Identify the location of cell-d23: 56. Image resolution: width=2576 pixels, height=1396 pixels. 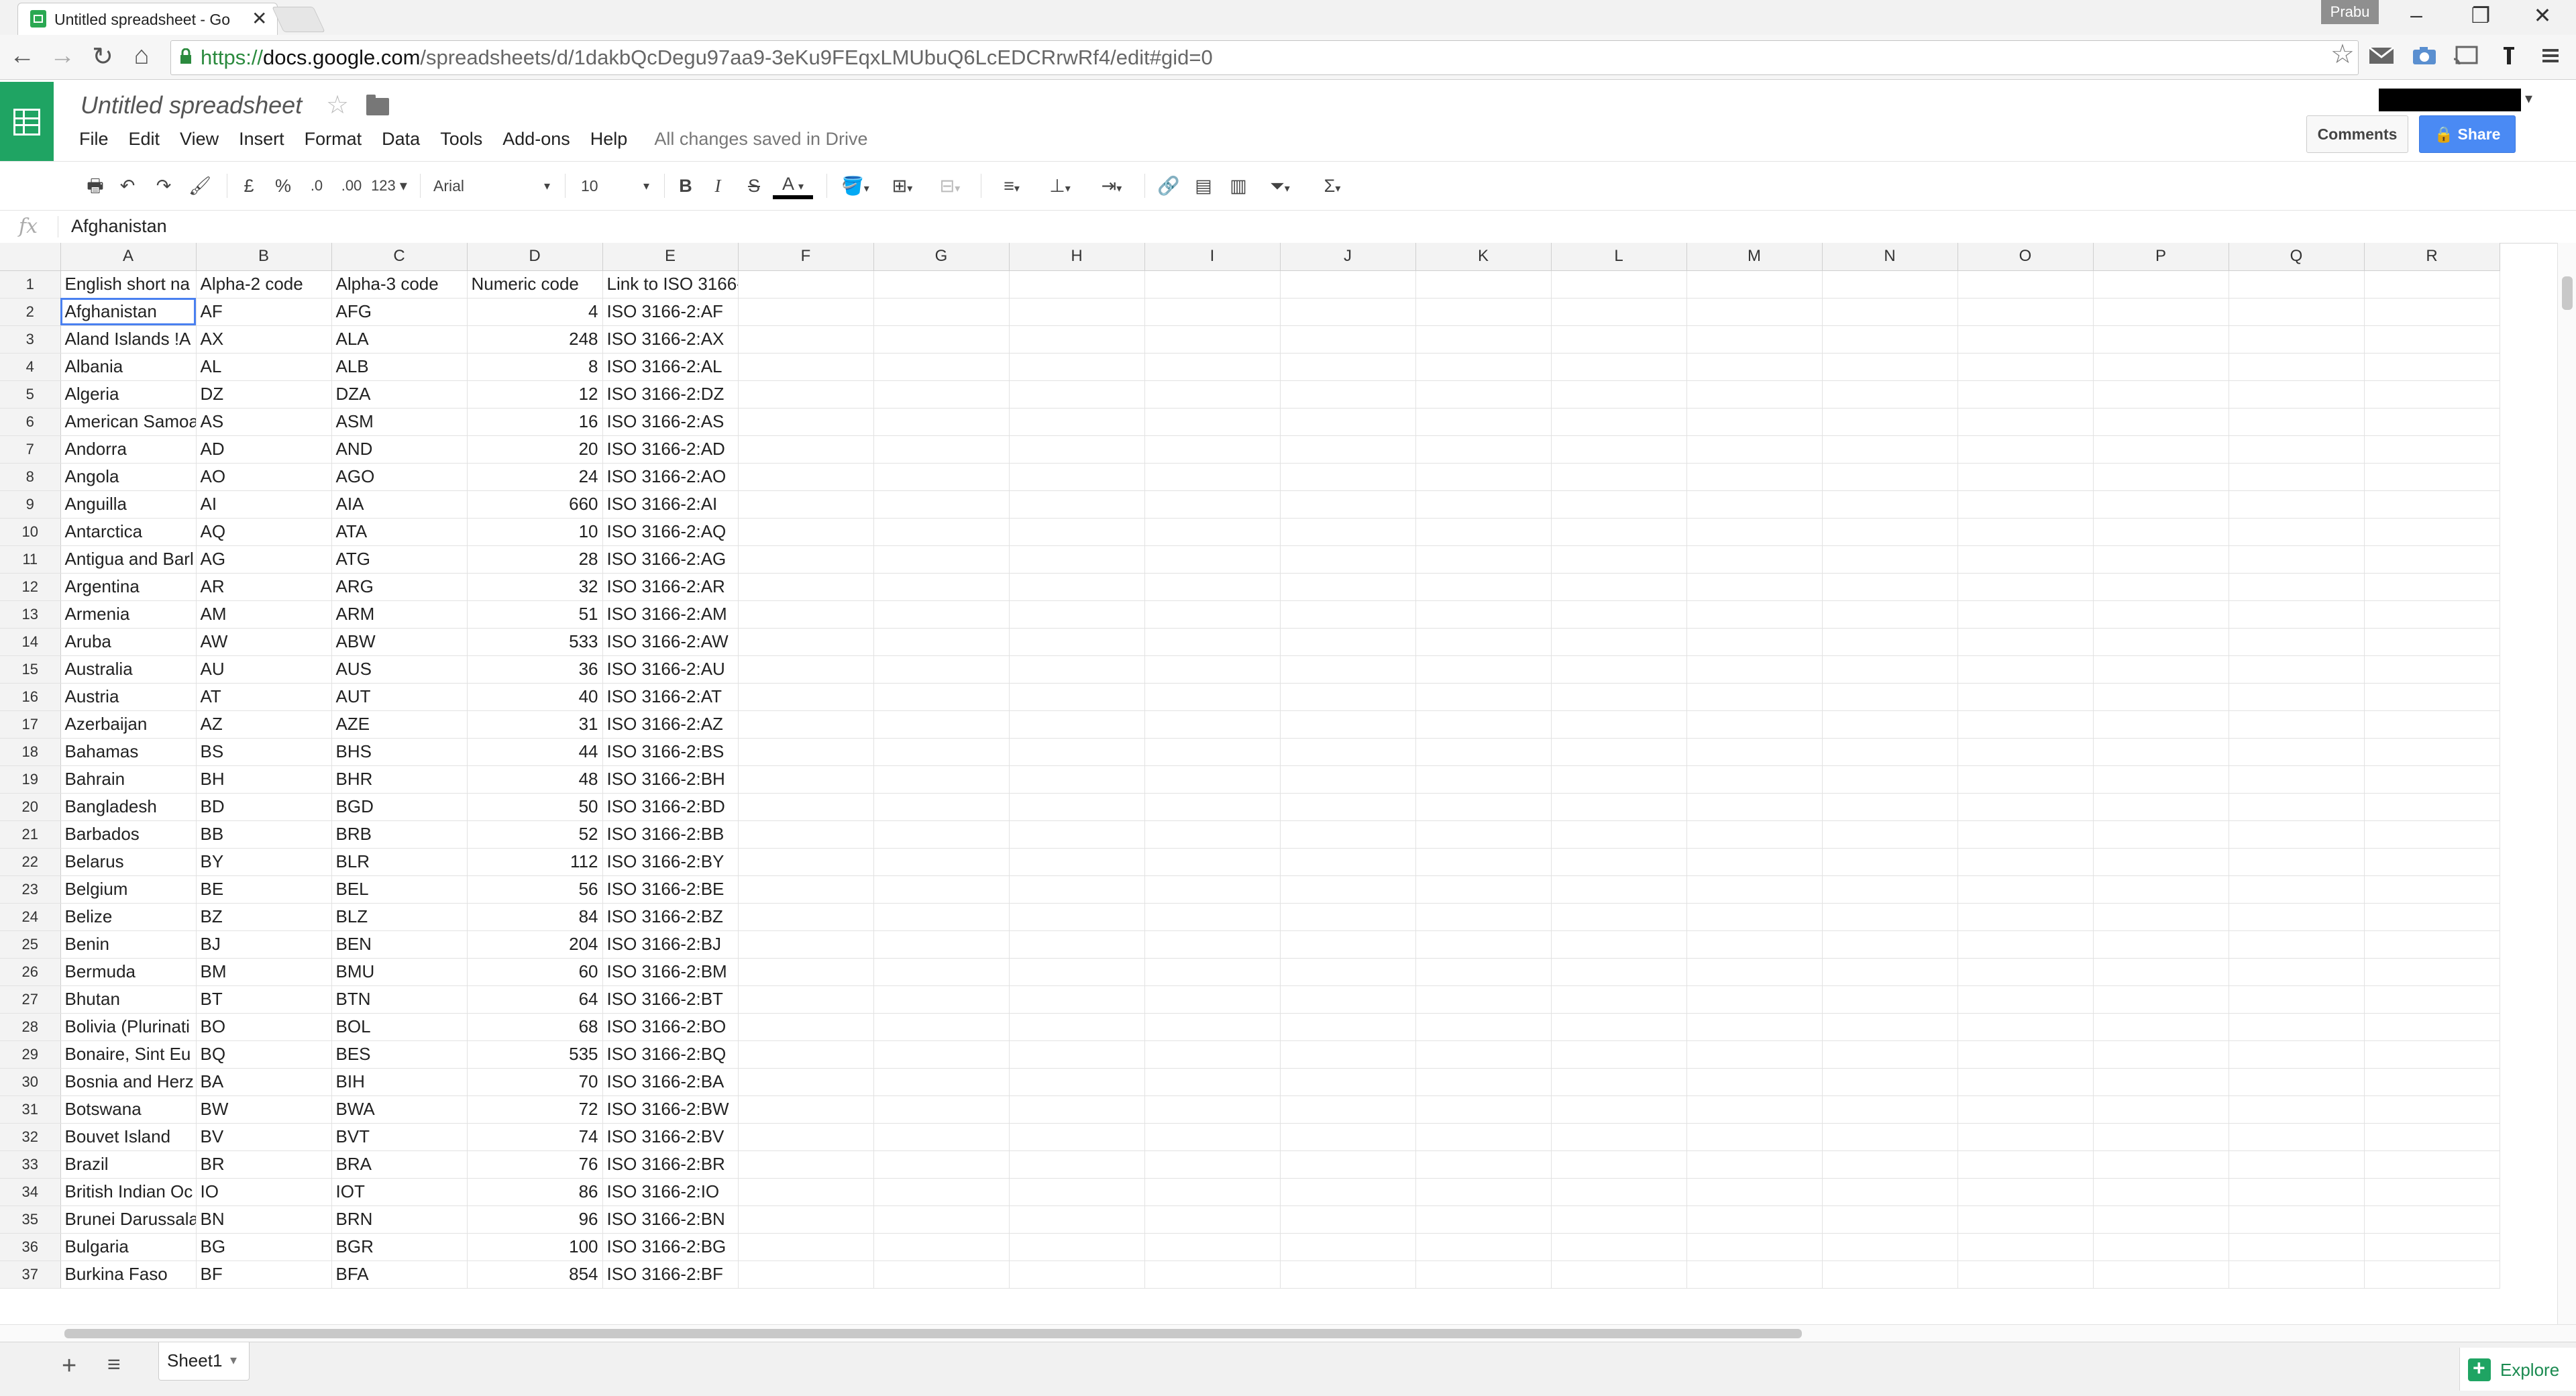
(535, 889).